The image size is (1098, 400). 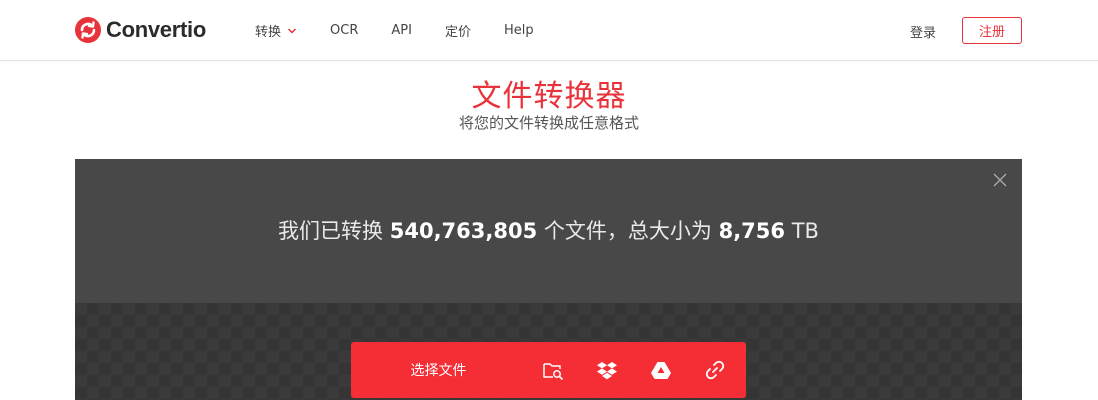 What do you see at coordinates (923, 31) in the screenshot?
I see `login-link: 登录` at bounding box center [923, 31].